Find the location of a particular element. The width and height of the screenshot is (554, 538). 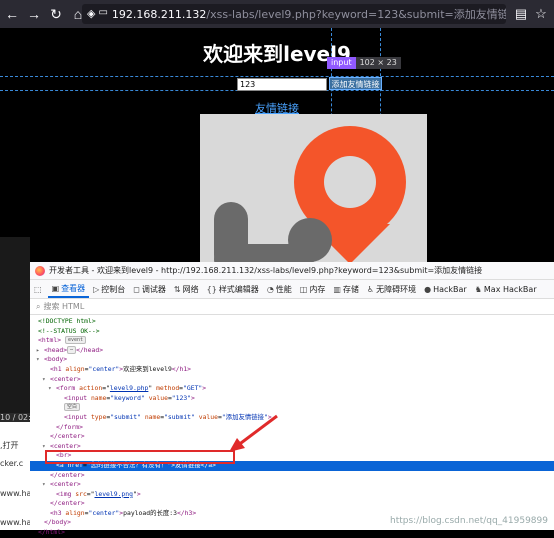

shield-icon: ◈ is located at coordinates (91, 14).